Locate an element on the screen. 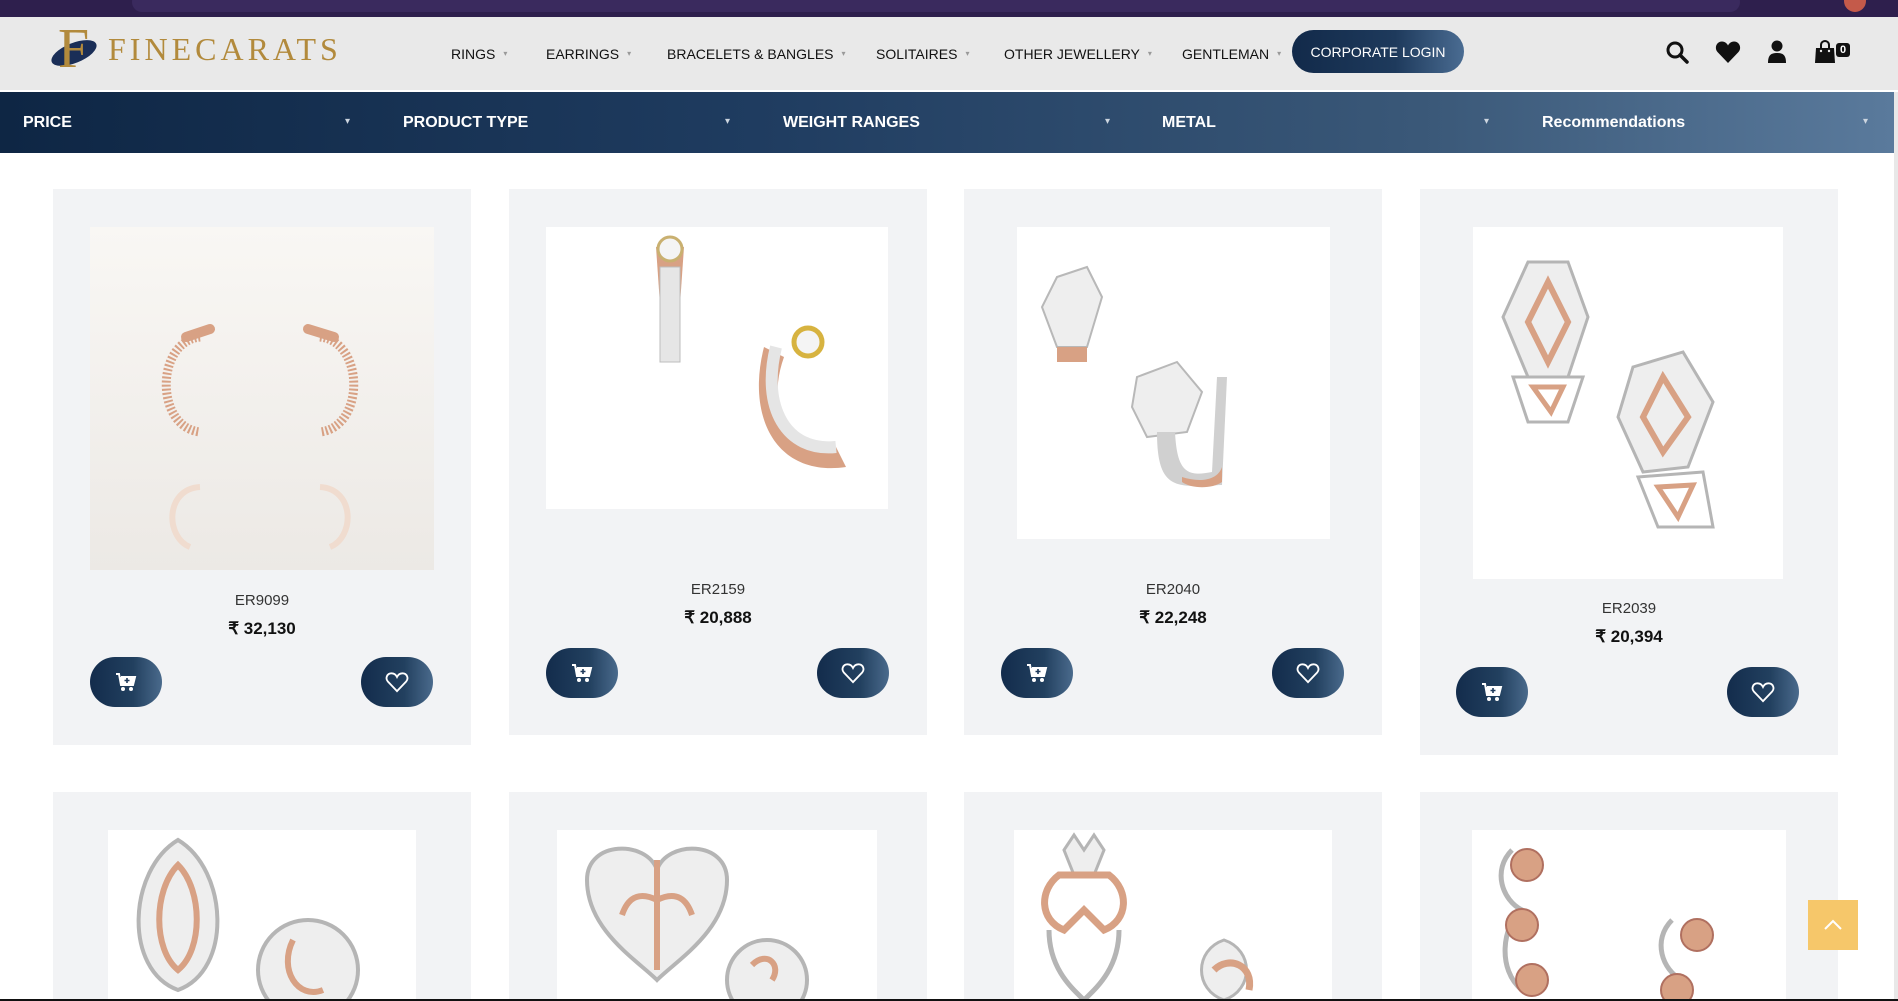  product-price: ₹ 20,394 is located at coordinates (1629, 636).